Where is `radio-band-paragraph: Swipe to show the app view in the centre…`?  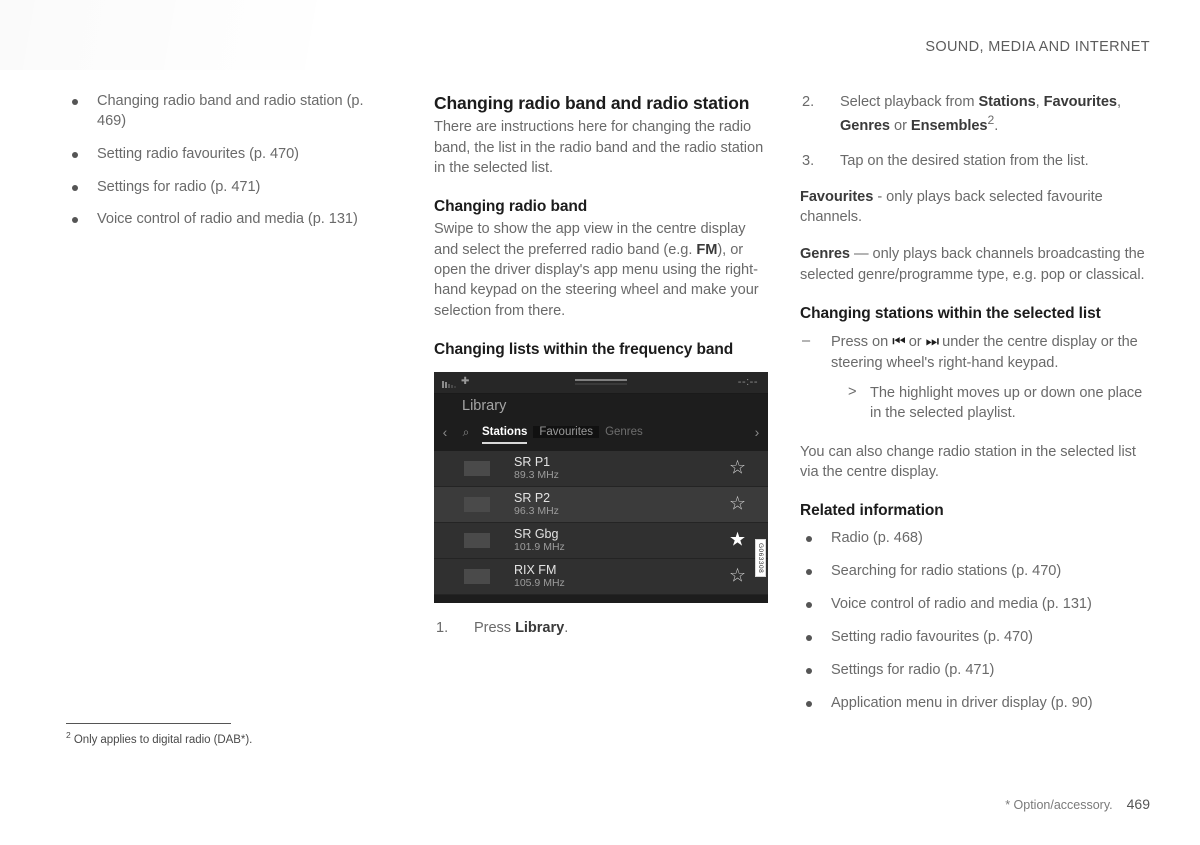 radio-band-paragraph: Swipe to show the app view in the centre… is located at coordinates (601, 269).